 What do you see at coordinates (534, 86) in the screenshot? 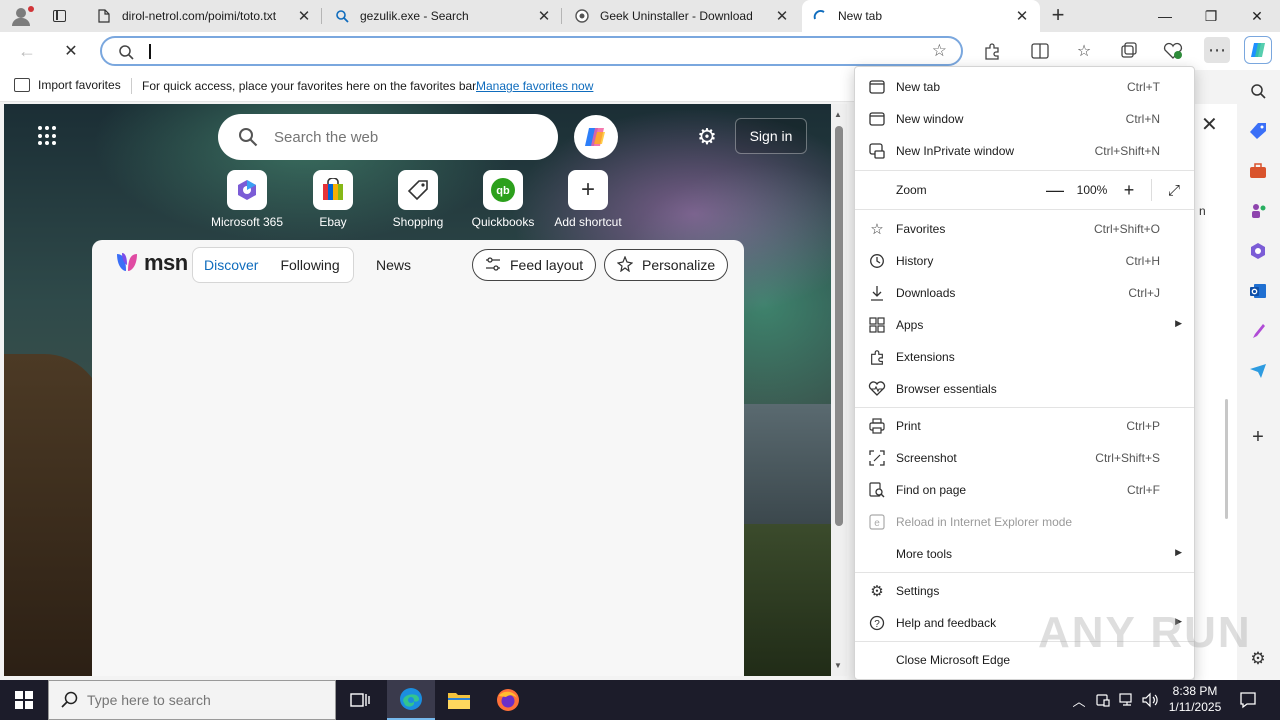
I see `manage-favorites-link: Manage favorites now` at bounding box center [534, 86].